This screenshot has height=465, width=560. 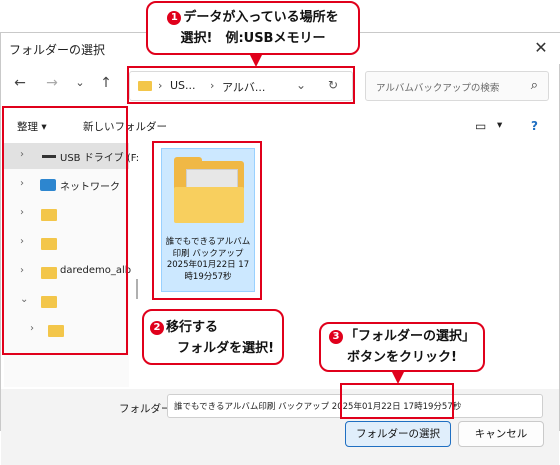 What do you see at coordinates (402, 357) in the screenshot?
I see `callout-text: ボタンをクリック!` at bounding box center [402, 357].